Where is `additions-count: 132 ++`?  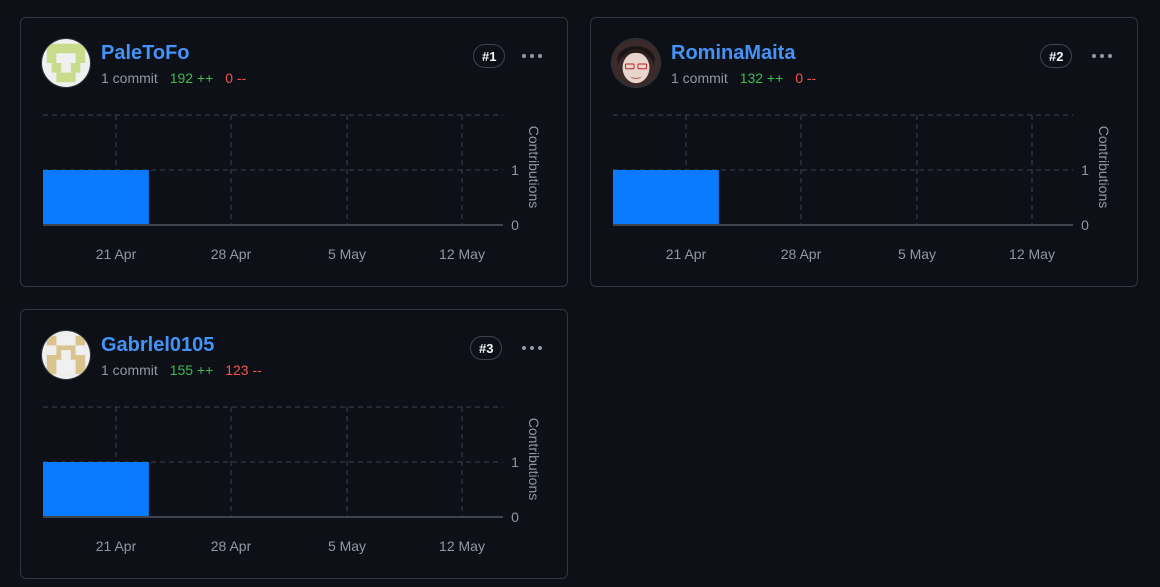
additions-count: 132 ++ is located at coordinates (761, 78).